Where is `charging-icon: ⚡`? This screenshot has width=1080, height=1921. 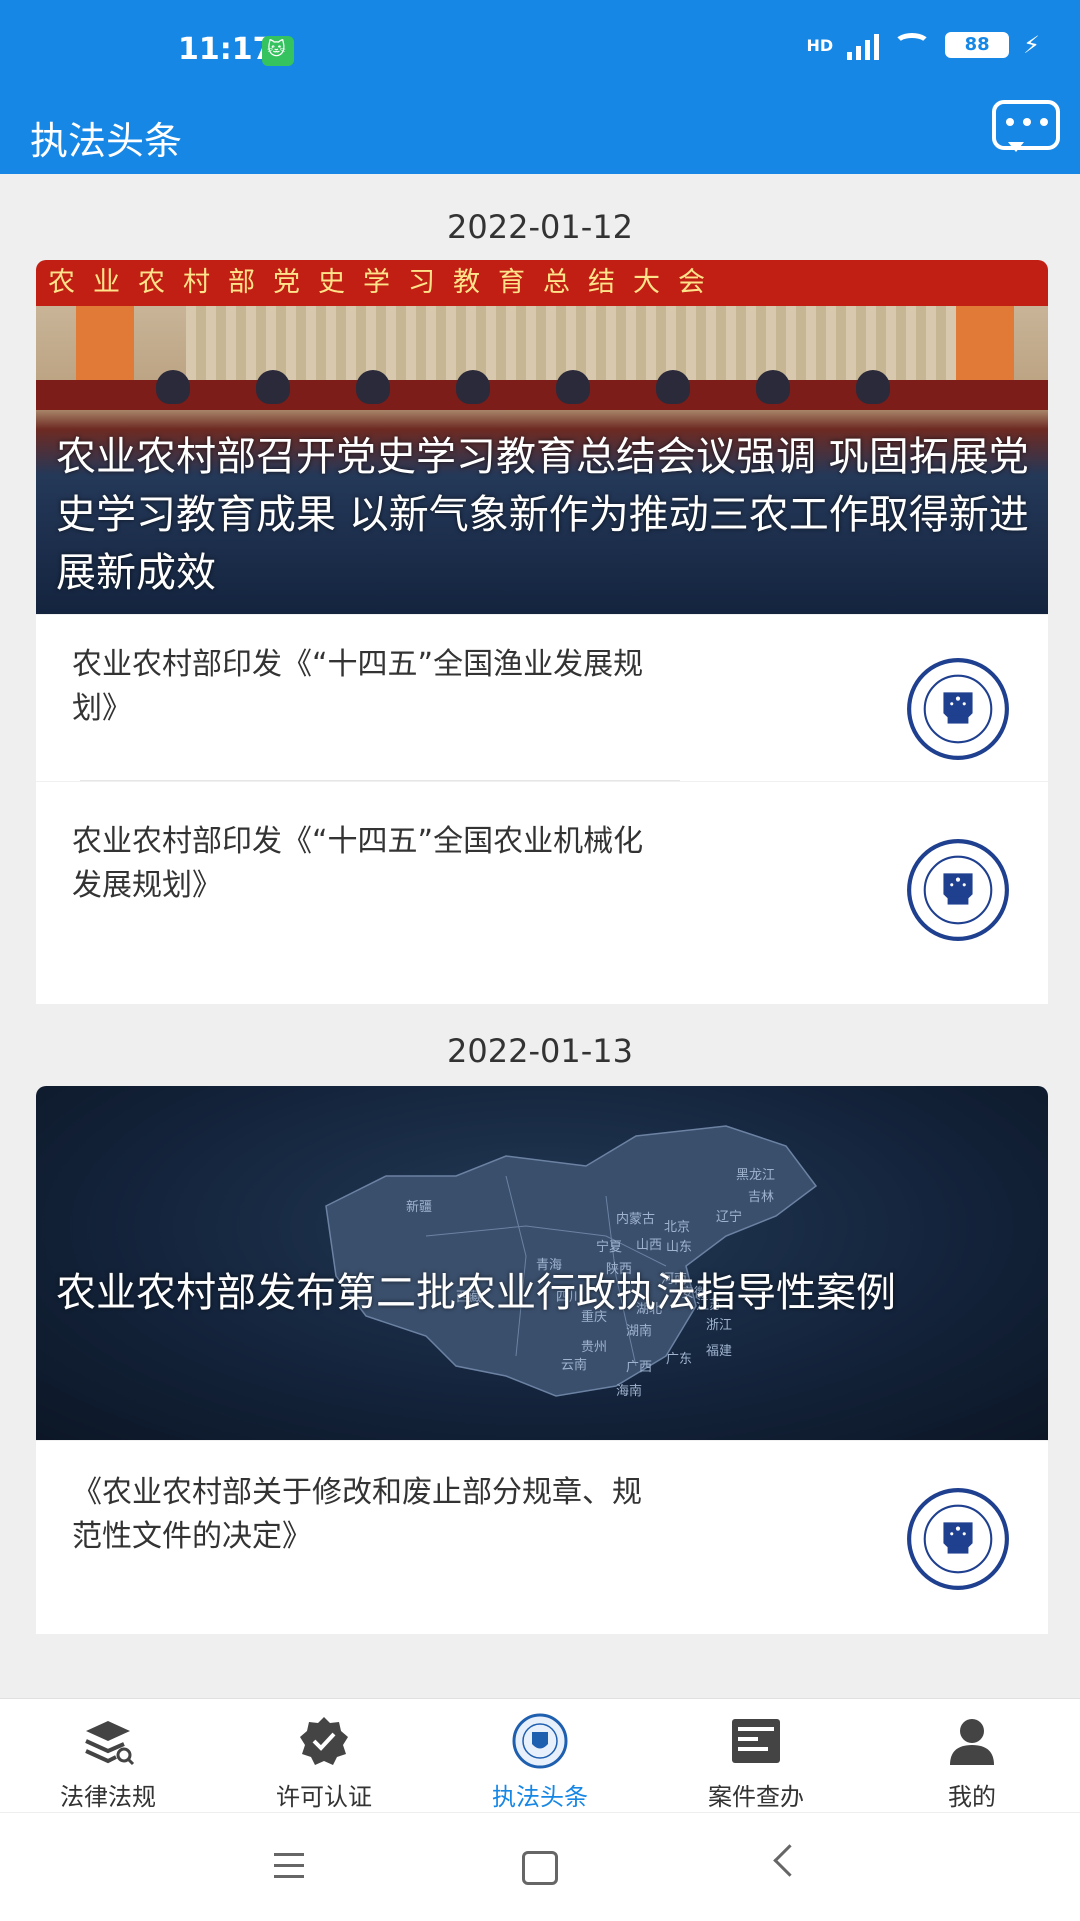 charging-icon: ⚡ is located at coordinates (1031, 45).